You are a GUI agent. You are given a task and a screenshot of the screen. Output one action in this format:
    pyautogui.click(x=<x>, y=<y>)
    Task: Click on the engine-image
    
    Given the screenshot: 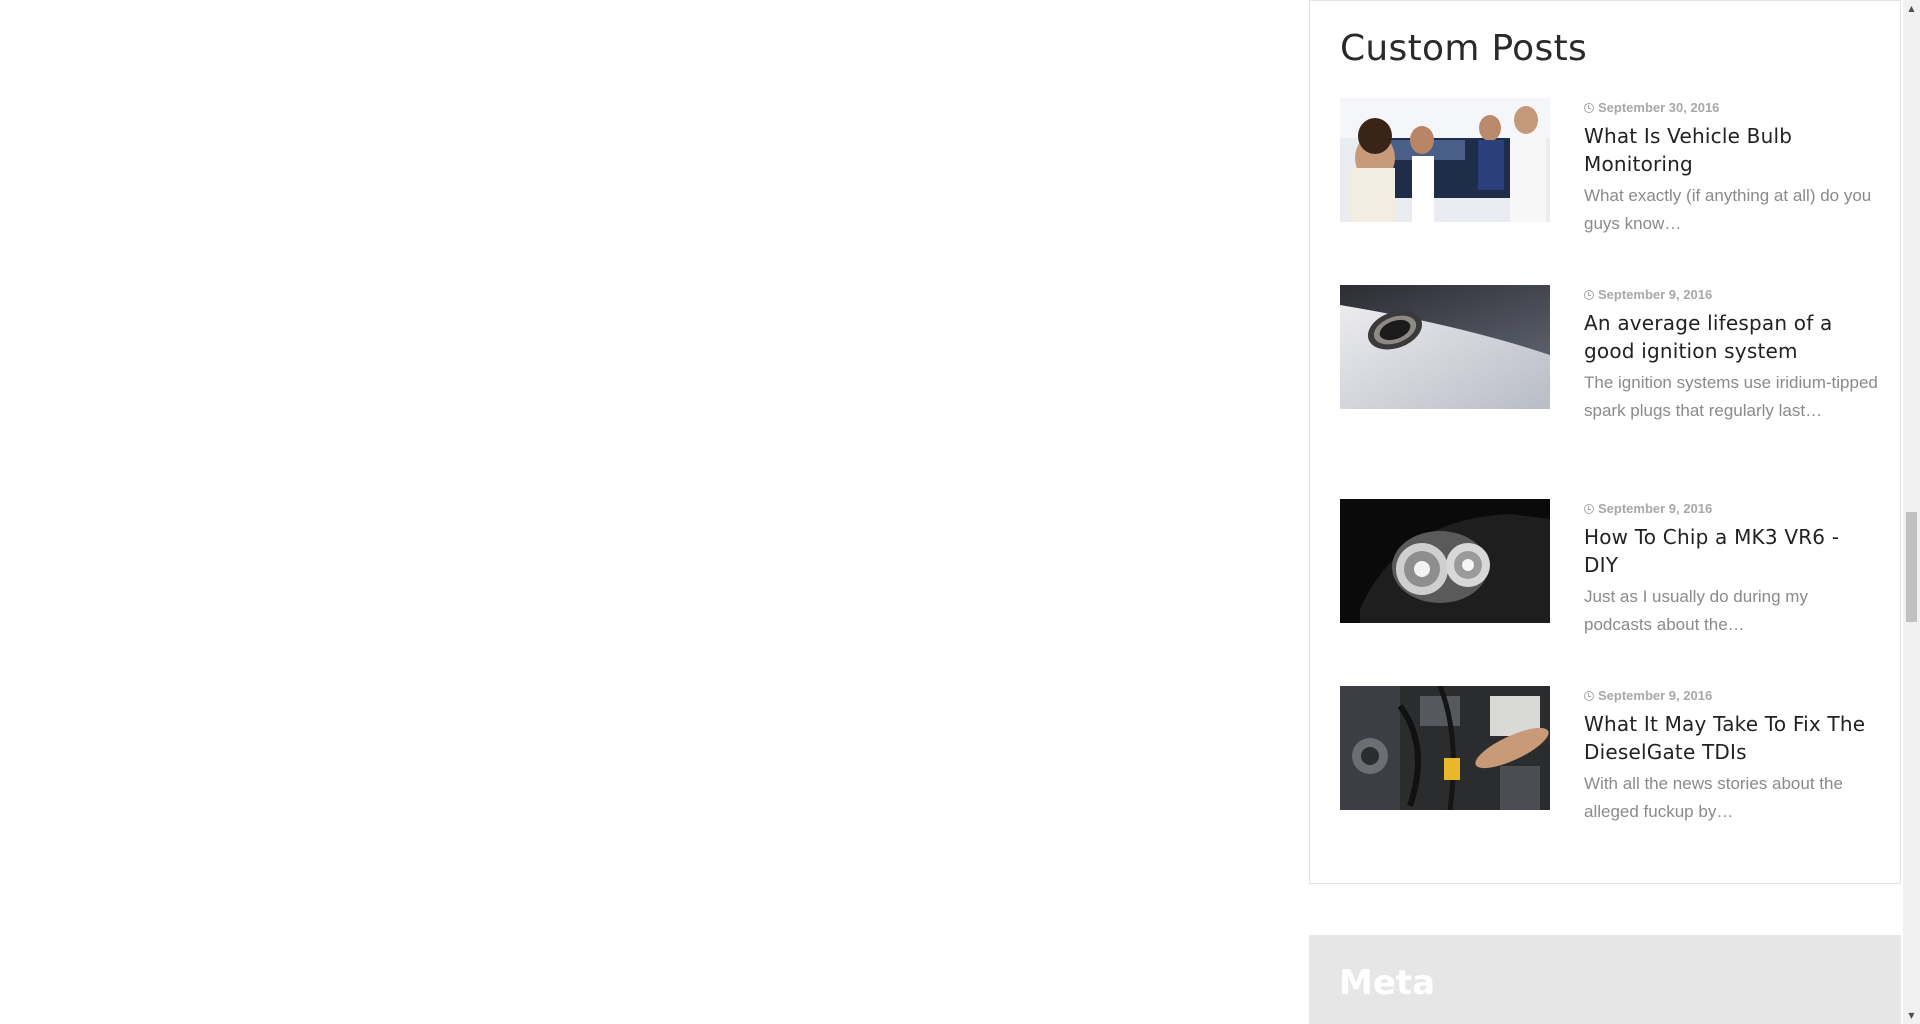 What is the action you would take?
    pyautogui.click(x=1445, y=748)
    